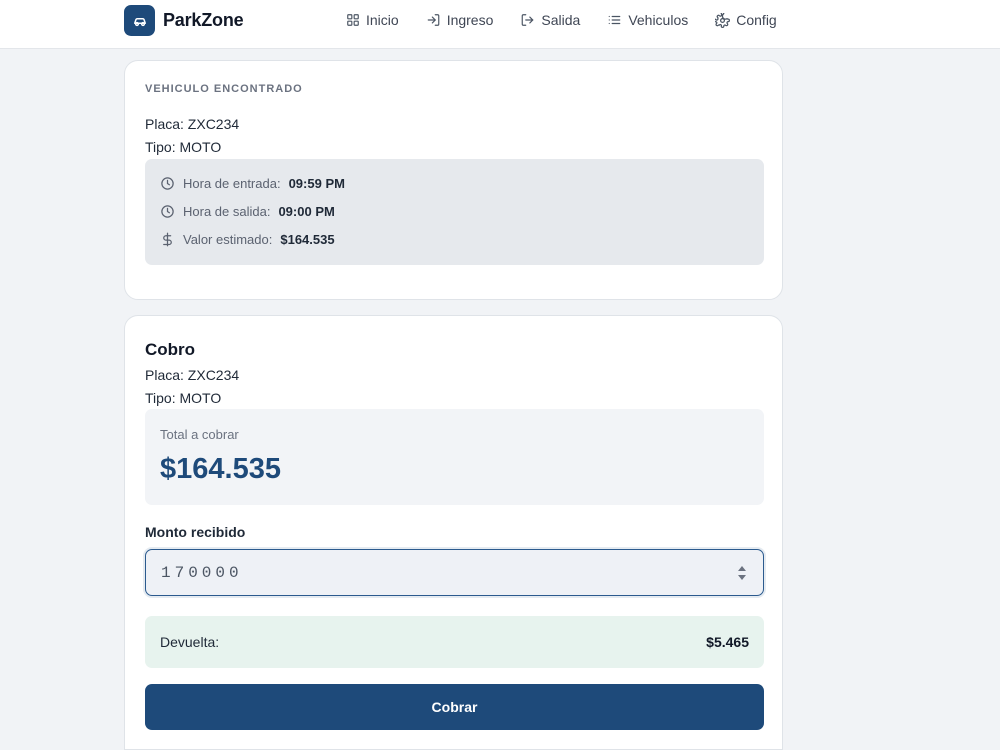 The width and height of the screenshot is (1000, 750). Describe the element at coordinates (199, 434) in the screenshot. I see `total-label: Total a cobrar` at that location.